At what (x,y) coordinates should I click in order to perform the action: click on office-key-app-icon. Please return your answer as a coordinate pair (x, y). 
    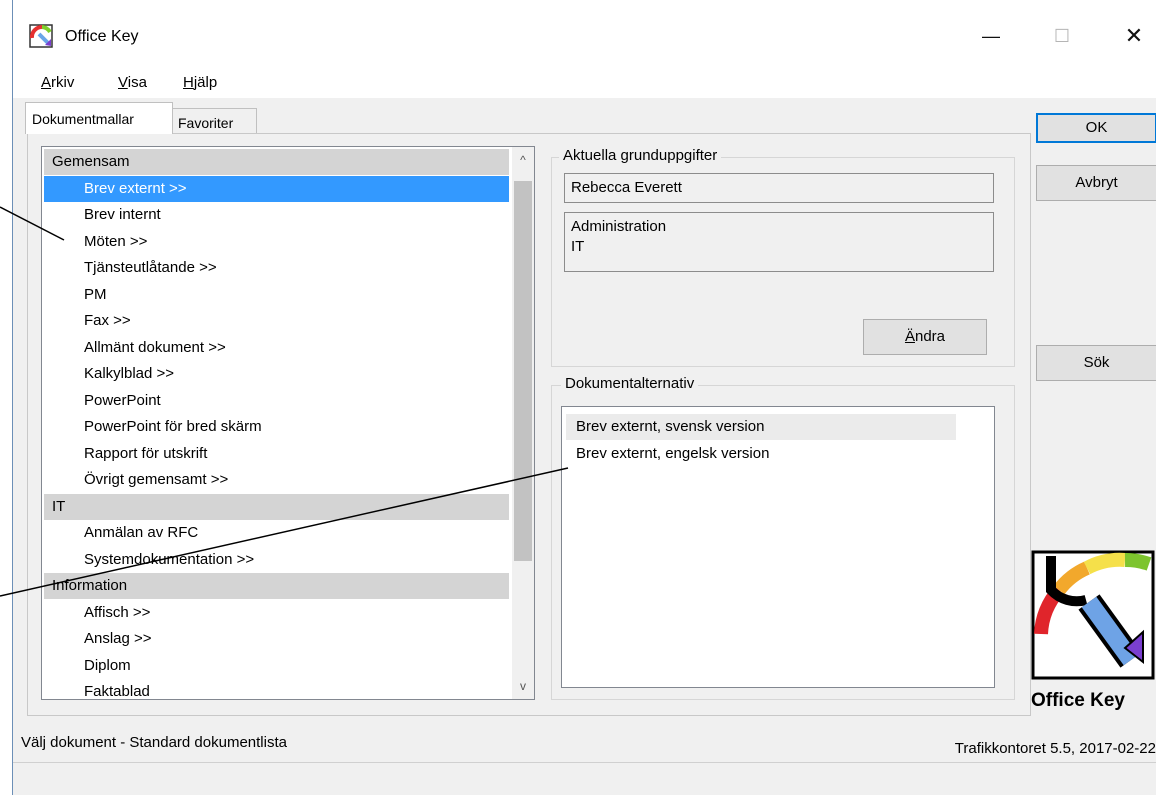
    Looking at the image, I should click on (41, 36).